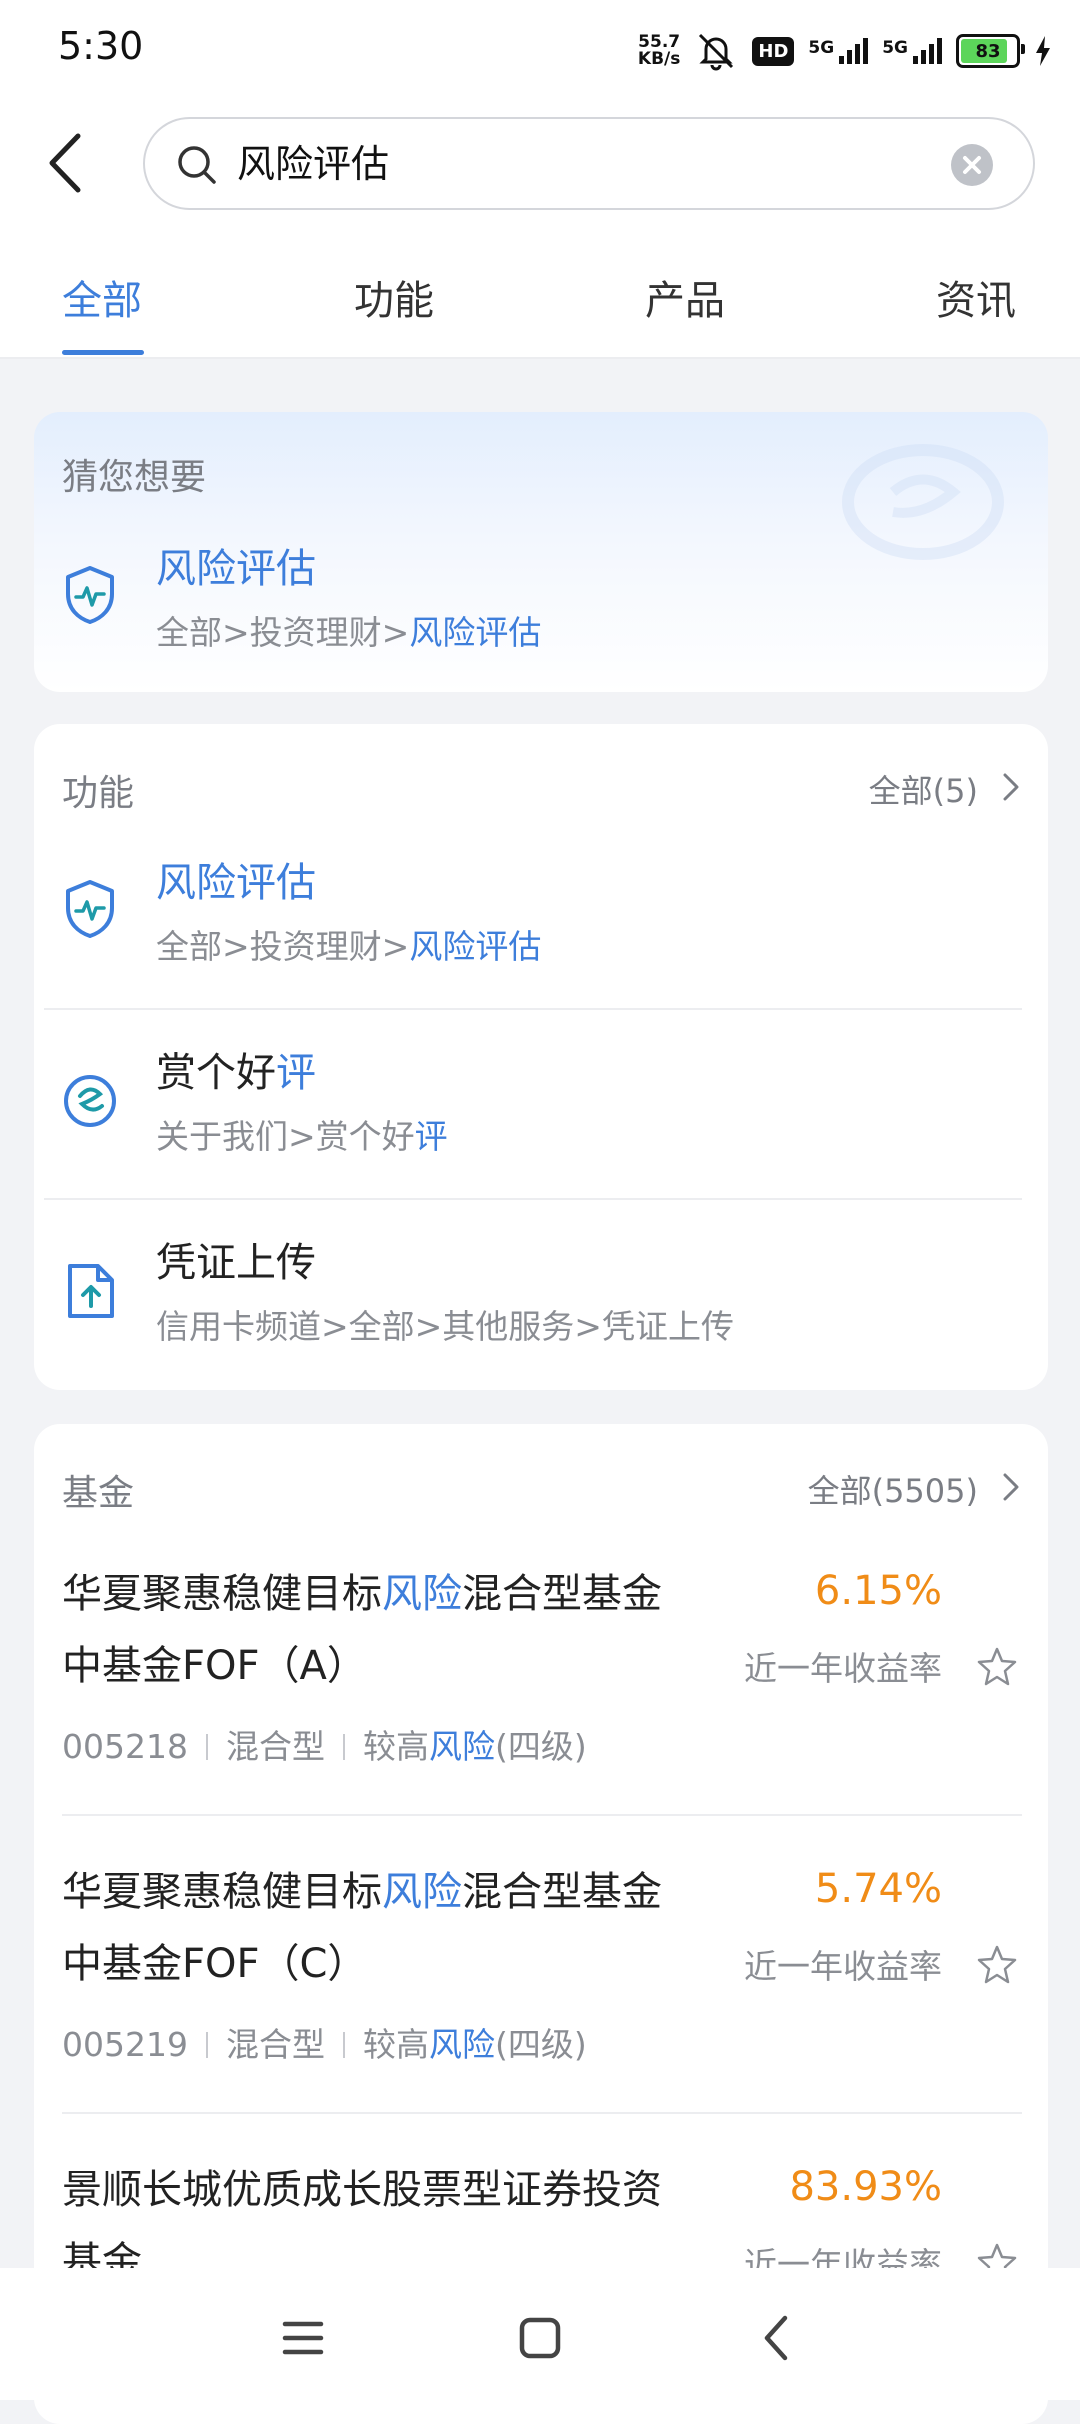 This screenshot has height=2424, width=1080. I want to click on chevron-left-icon, so click(65, 163).